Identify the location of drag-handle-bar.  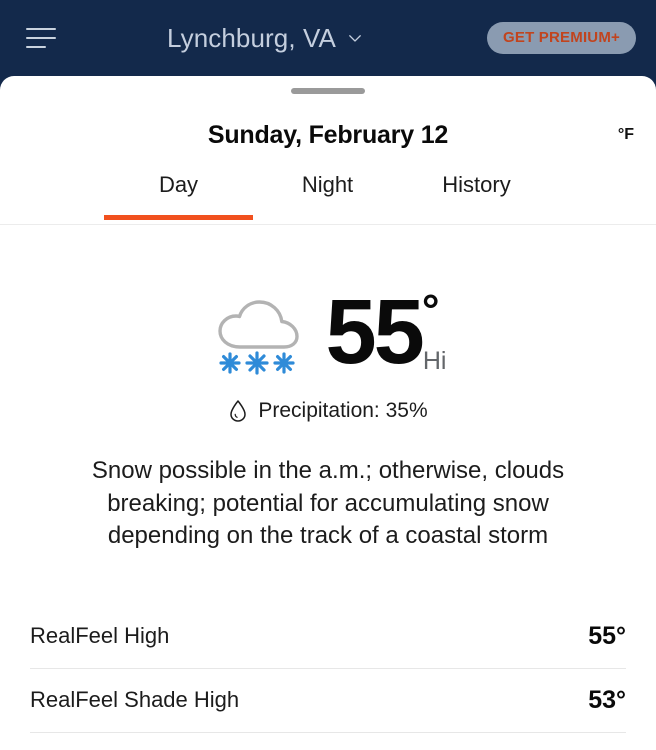
(328, 91).